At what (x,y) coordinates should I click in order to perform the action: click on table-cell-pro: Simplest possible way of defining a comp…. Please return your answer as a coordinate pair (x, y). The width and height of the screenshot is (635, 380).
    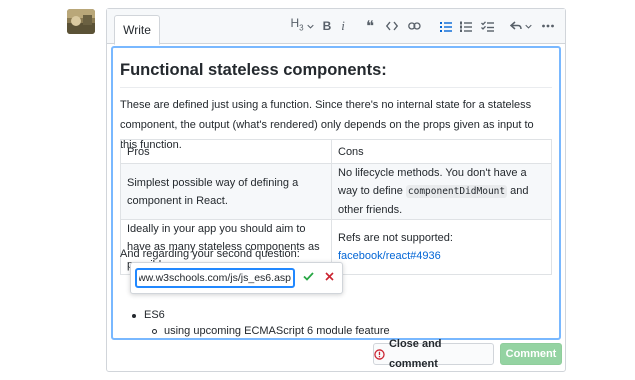
    Looking at the image, I should click on (226, 191).